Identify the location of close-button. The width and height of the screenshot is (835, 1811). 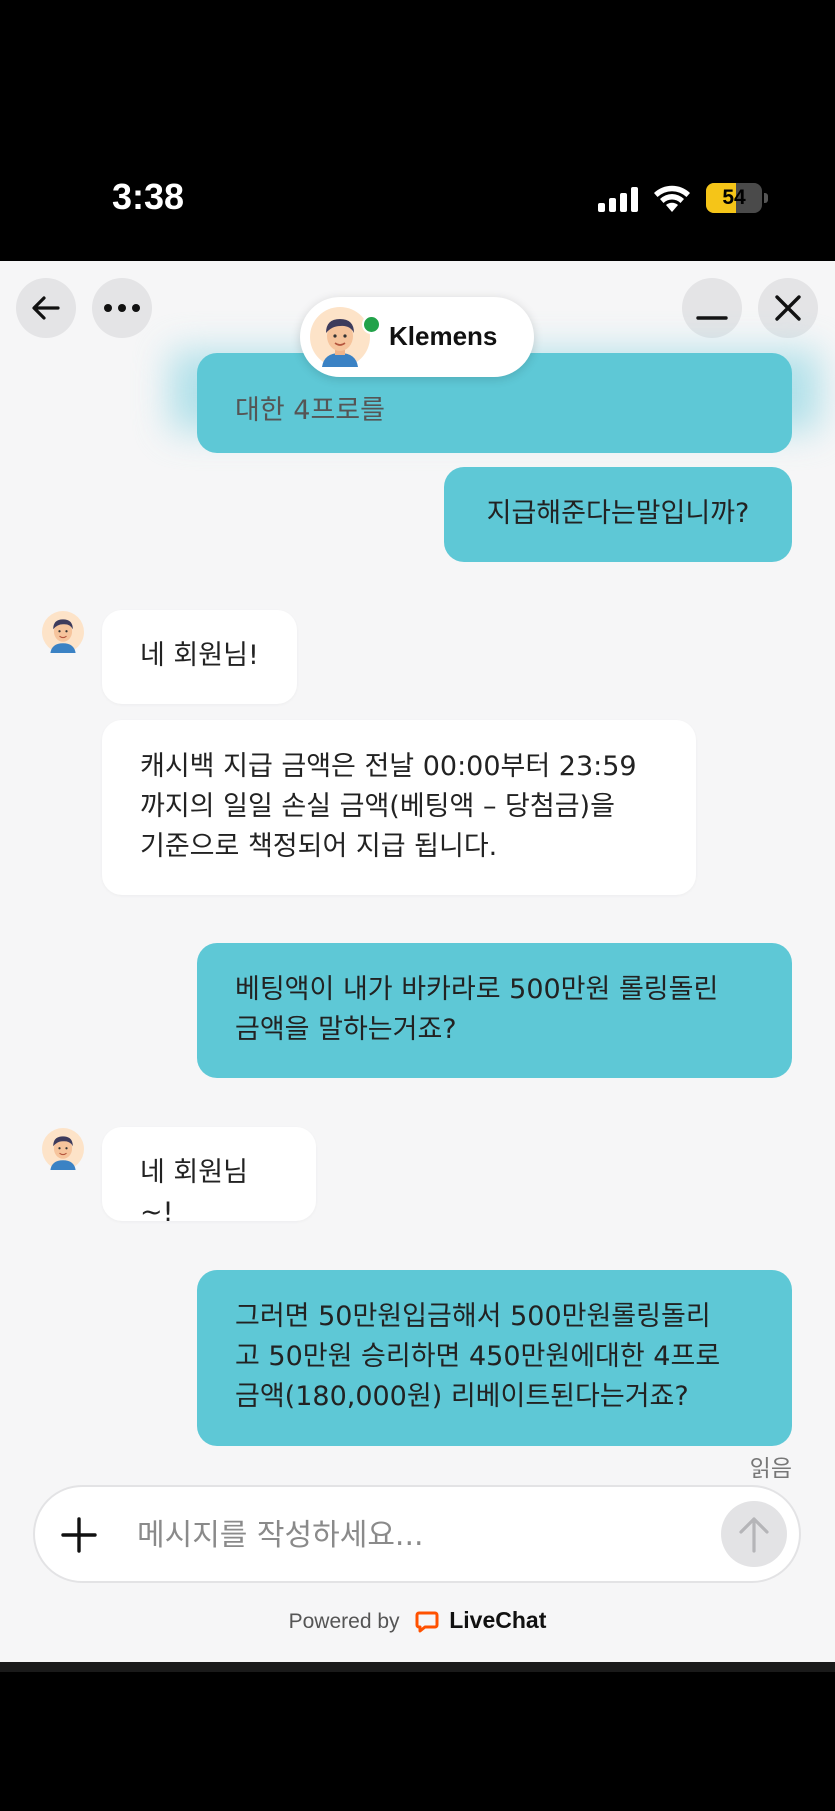
(788, 308).